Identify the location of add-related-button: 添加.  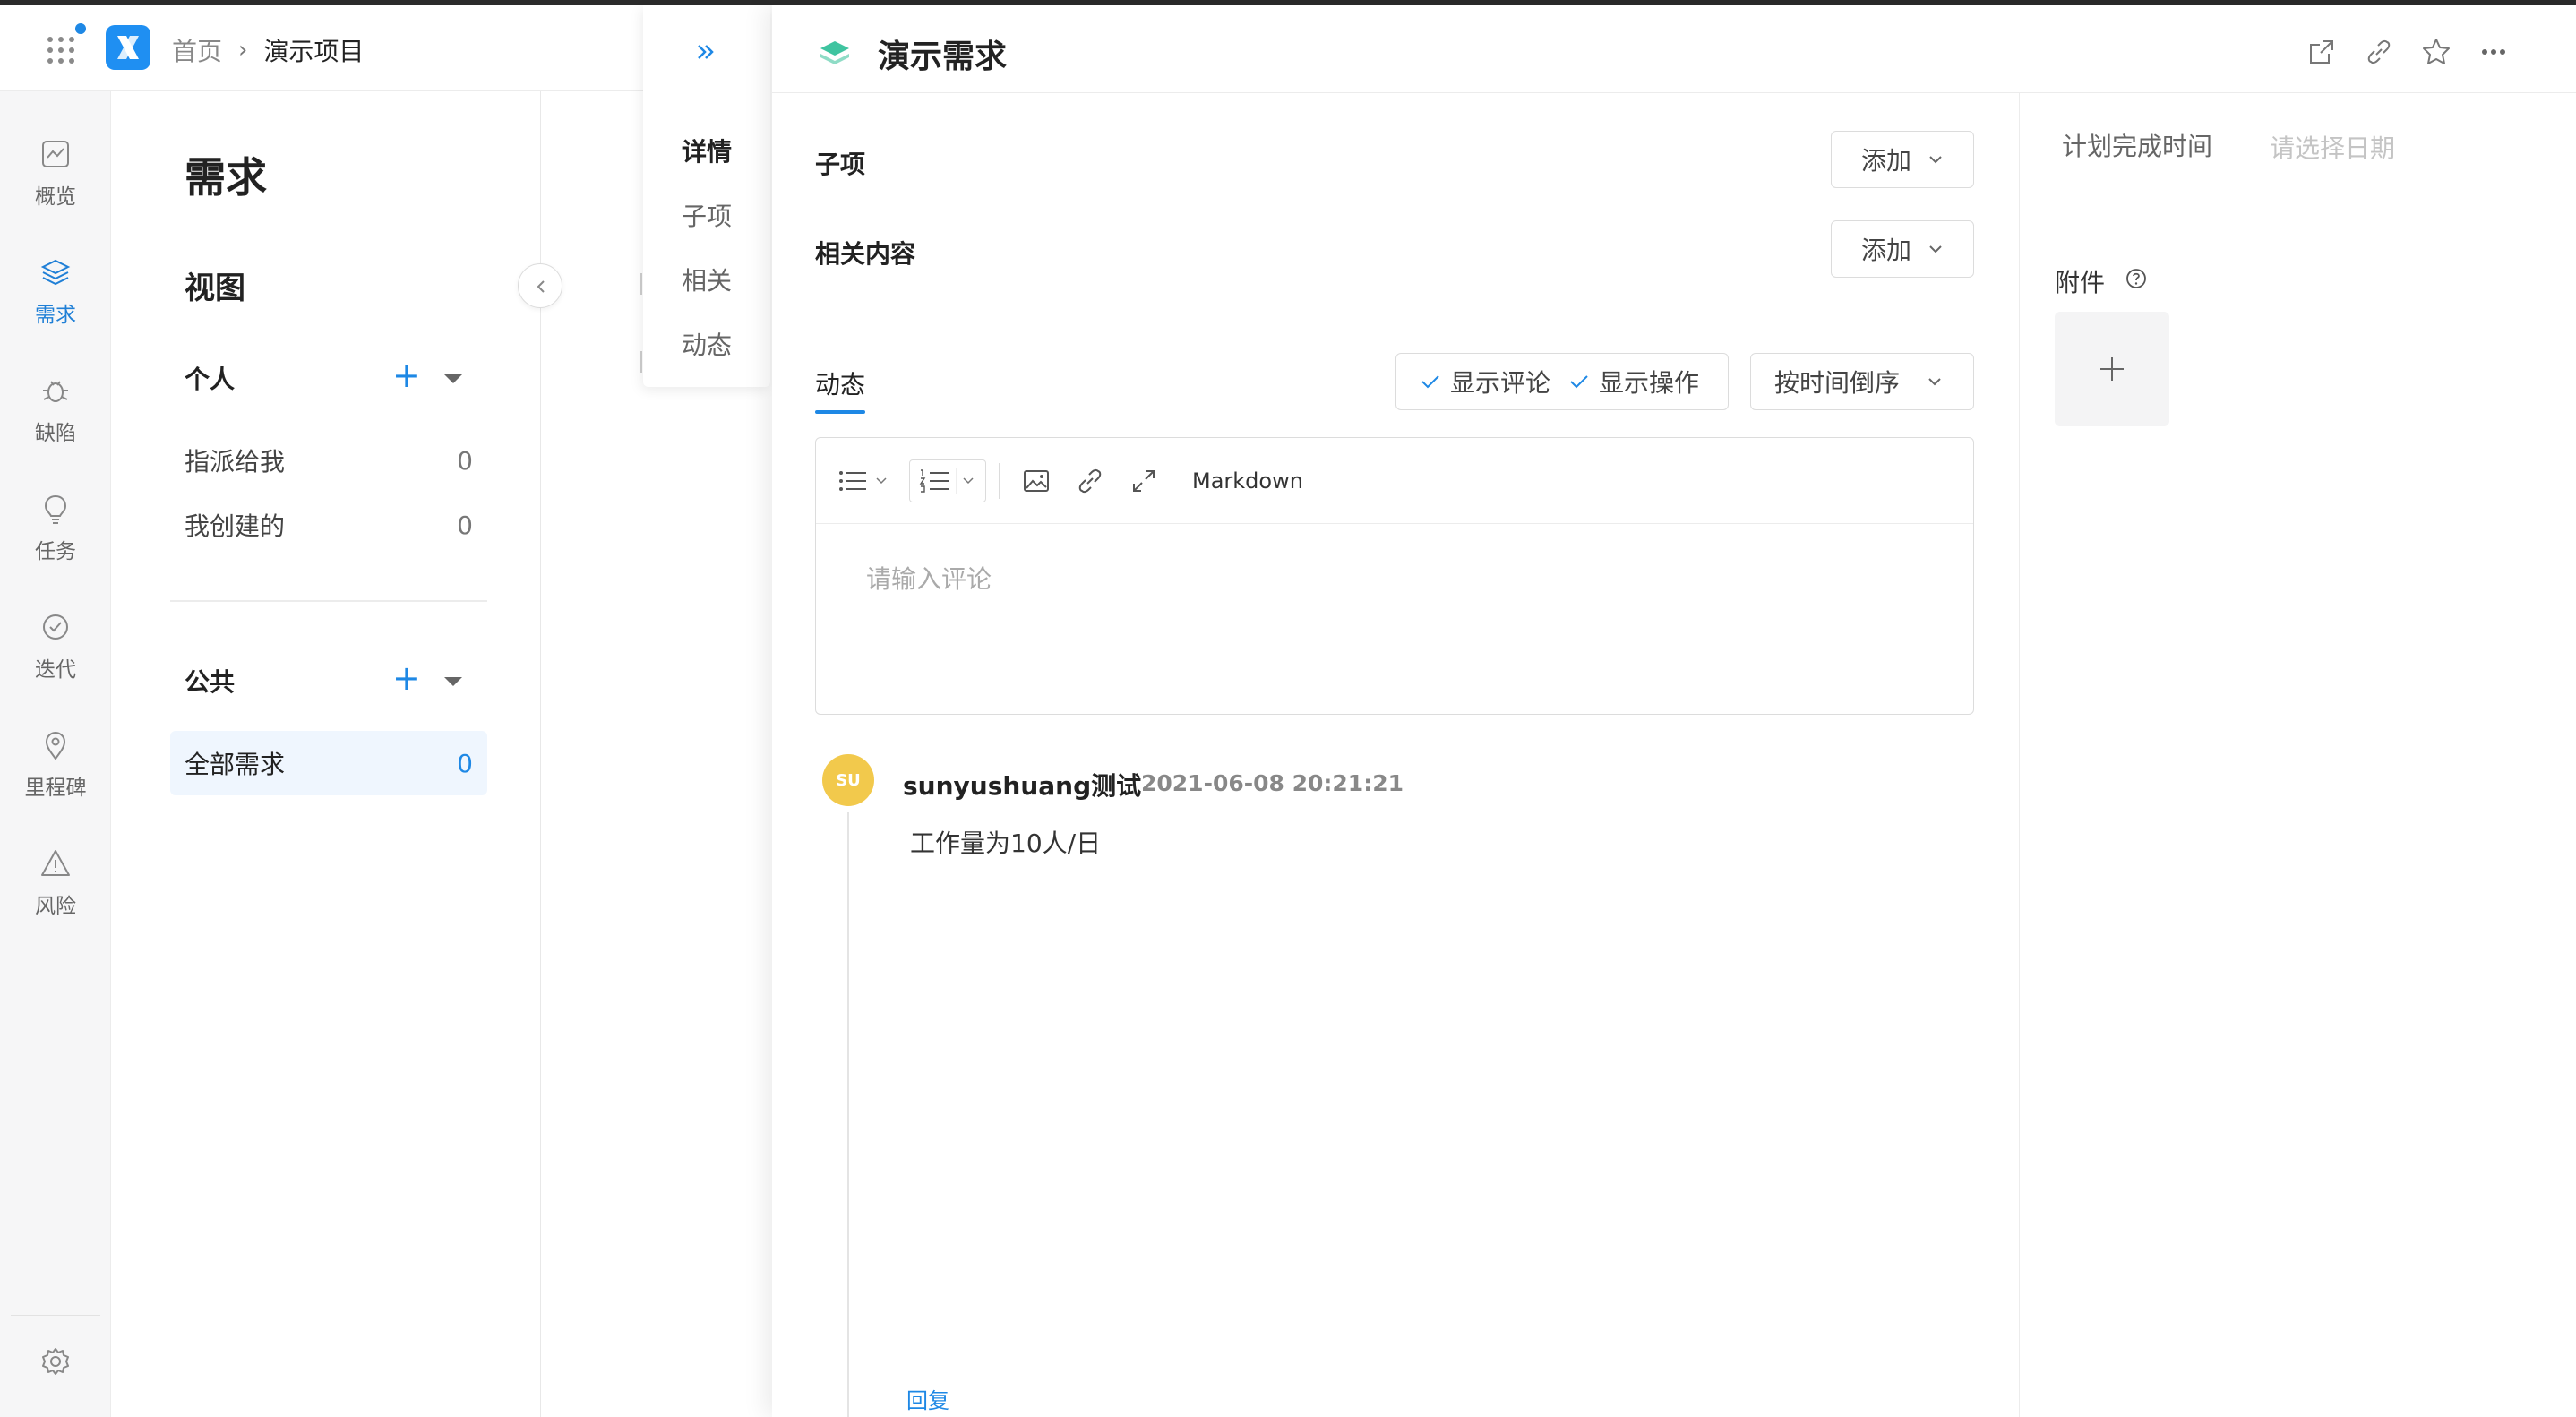
(1902, 249).